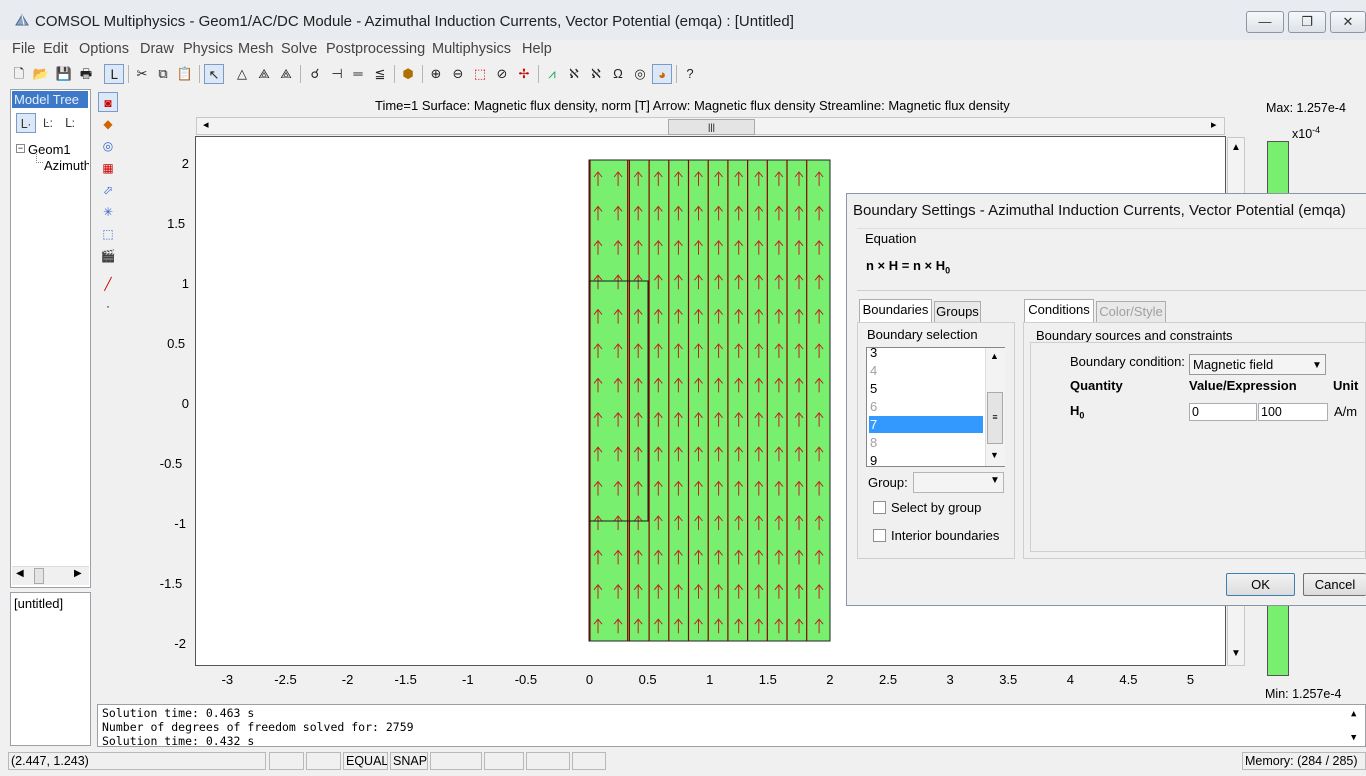  I want to click on scroll-thumb: |||, so click(711, 127).